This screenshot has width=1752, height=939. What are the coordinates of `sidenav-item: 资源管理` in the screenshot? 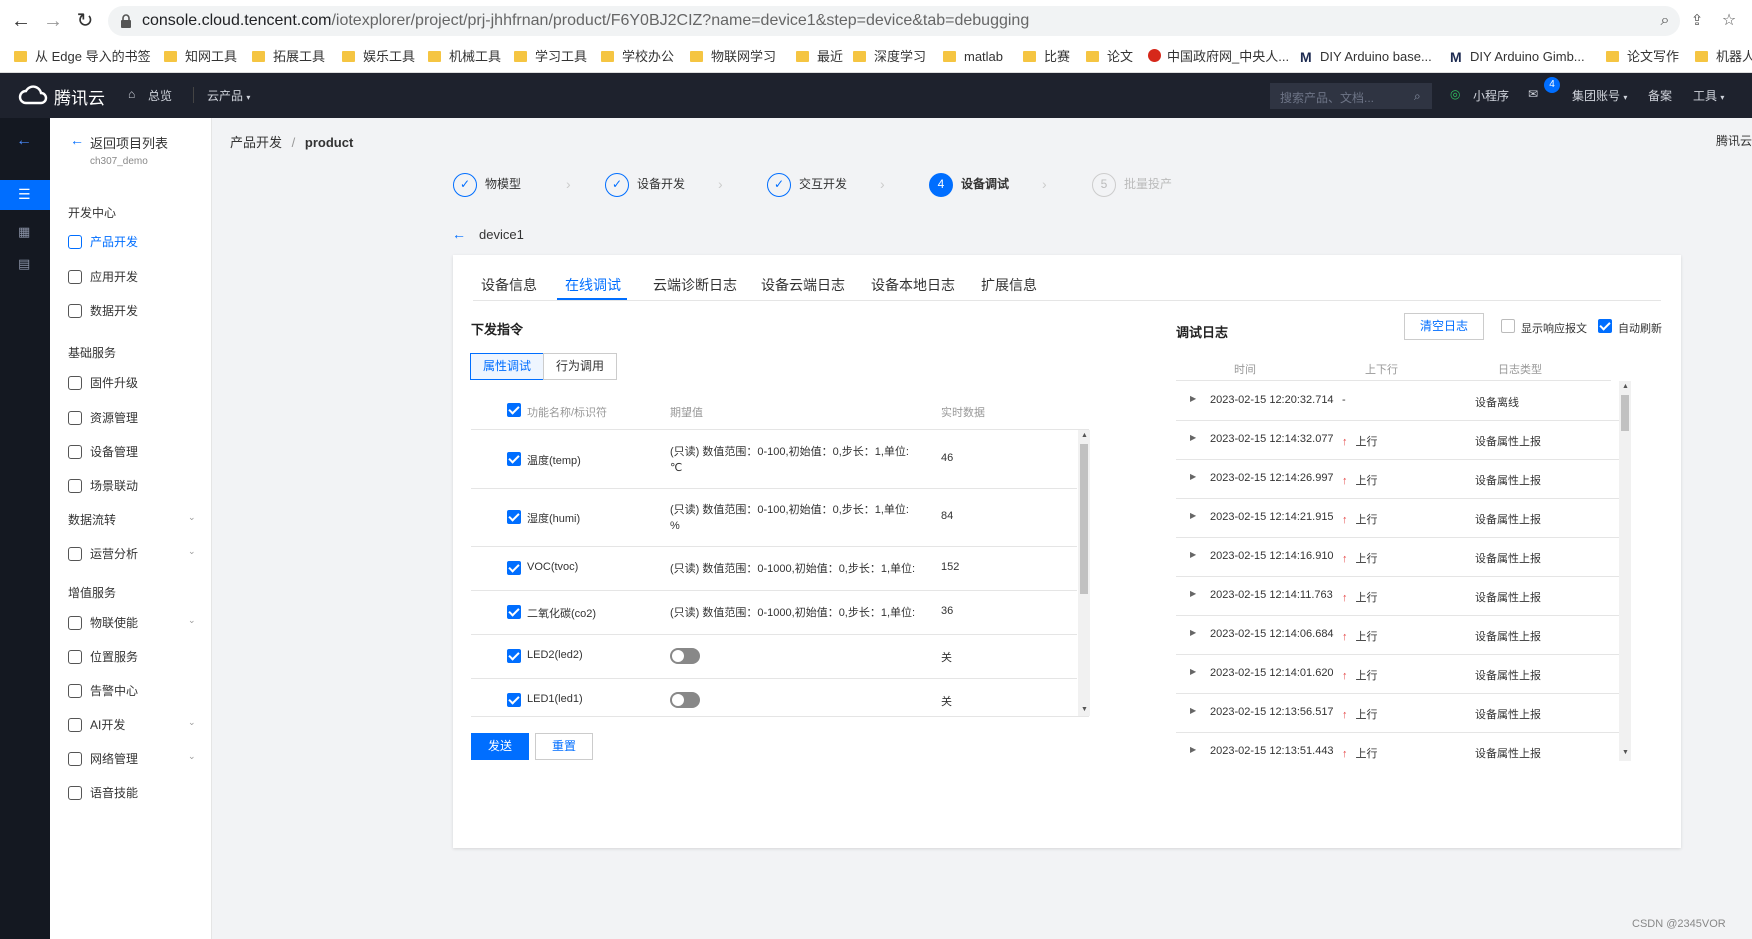 It's located at (103, 417).